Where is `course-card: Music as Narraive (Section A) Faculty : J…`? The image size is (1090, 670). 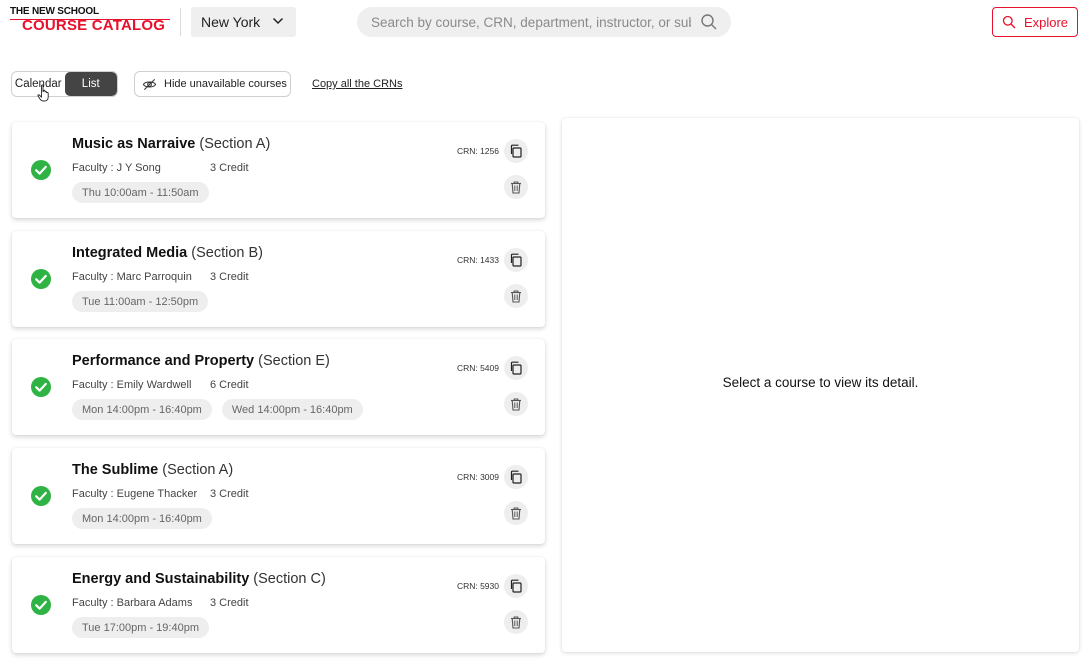
course-card: Music as Narraive (Section A) Faculty : J… is located at coordinates (278, 170).